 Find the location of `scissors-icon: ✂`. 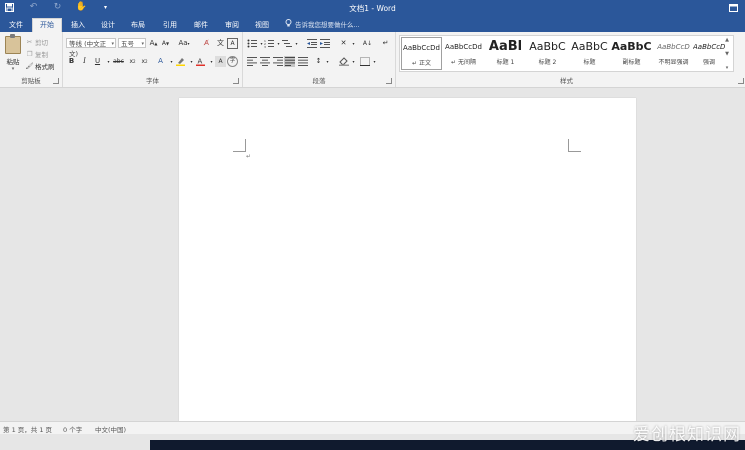

scissors-icon: ✂ is located at coordinates (29, 42).